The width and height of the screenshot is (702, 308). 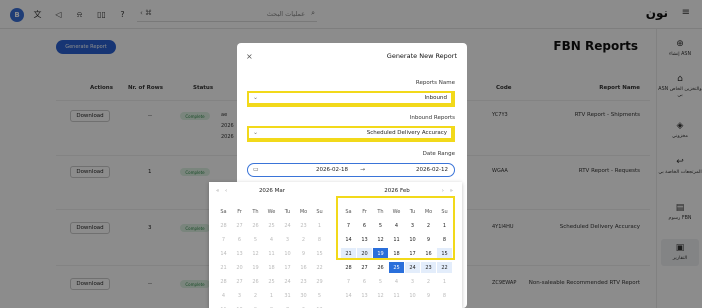 I want to click on day-of-week-label: Fr, so click(x=239, y=211).